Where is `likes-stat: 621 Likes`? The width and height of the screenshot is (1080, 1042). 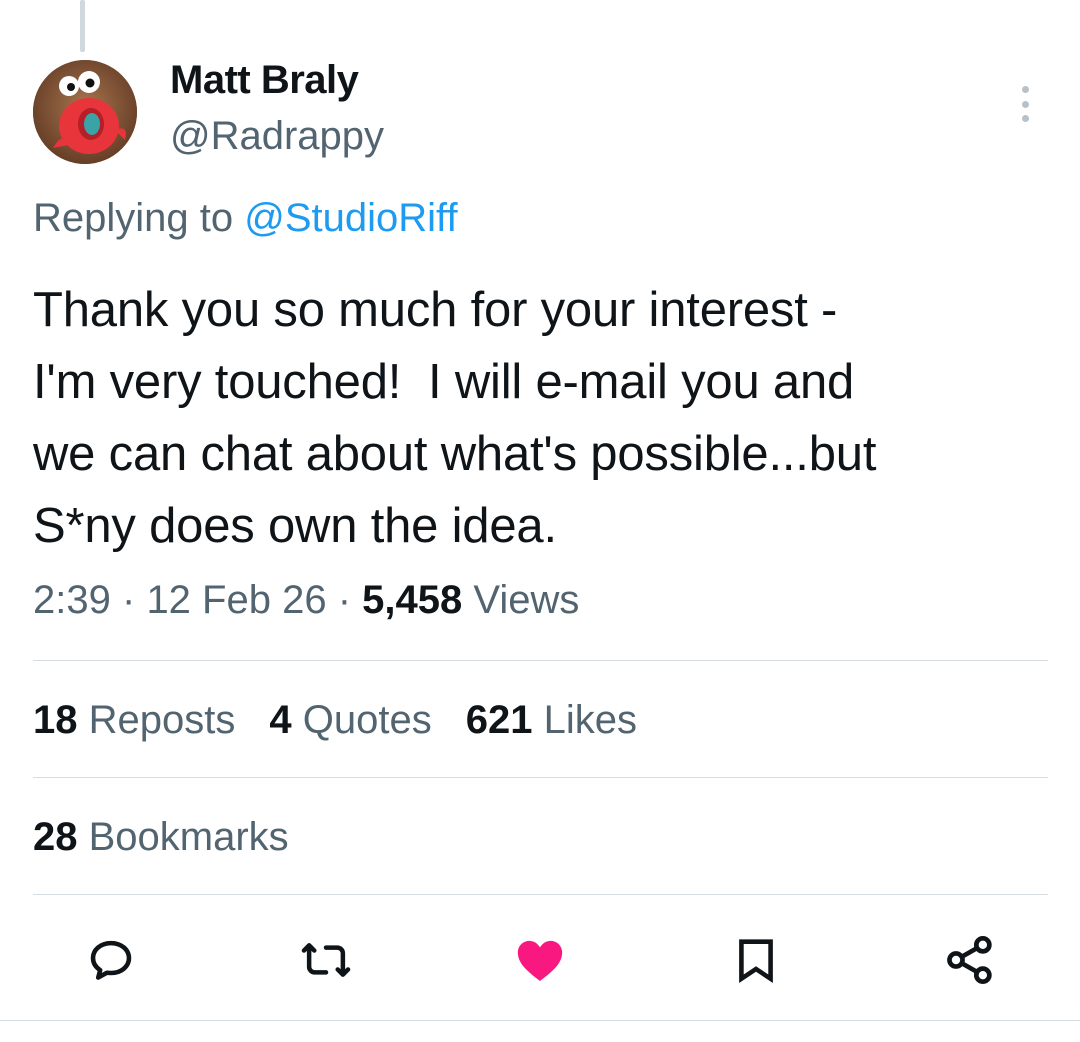
likes-stat: 621 Likes is located at coordinates (551, 720).